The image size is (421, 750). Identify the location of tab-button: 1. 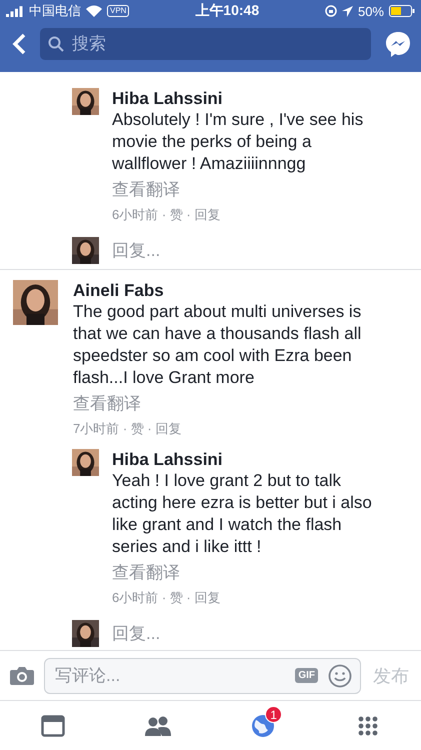
(263, 725).